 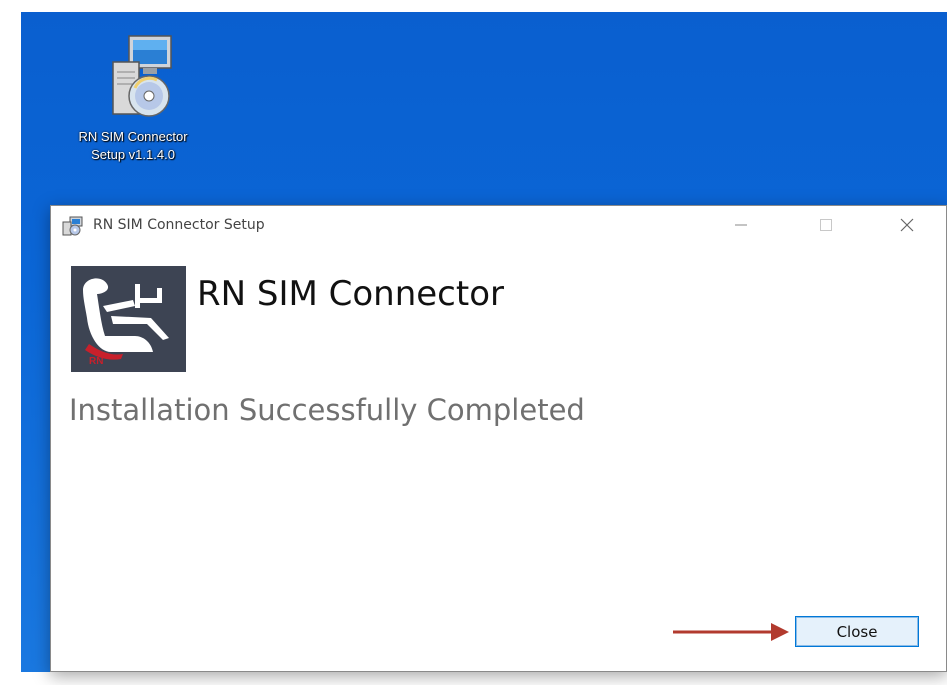 I want to click on minimize-icon, so click(x=741, y=225).